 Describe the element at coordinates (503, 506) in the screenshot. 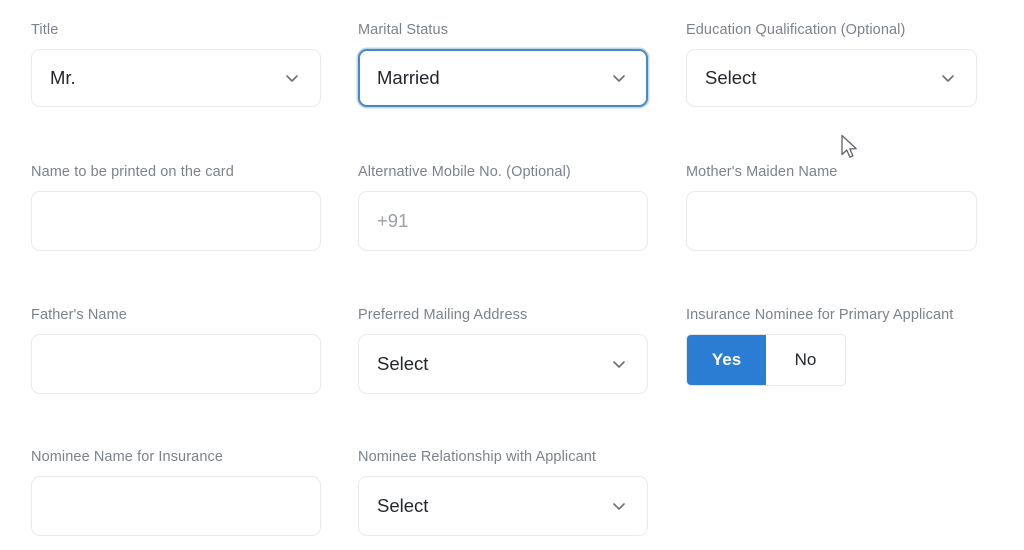

I see `nominee-relationship-select: Select` at that location.